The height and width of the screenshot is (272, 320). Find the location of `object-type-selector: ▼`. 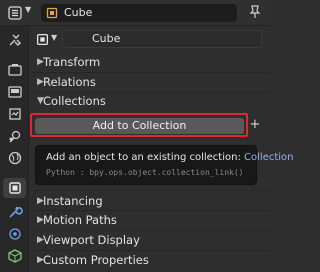

object-type-selector: ▼ is located at coordinates (47, 39).